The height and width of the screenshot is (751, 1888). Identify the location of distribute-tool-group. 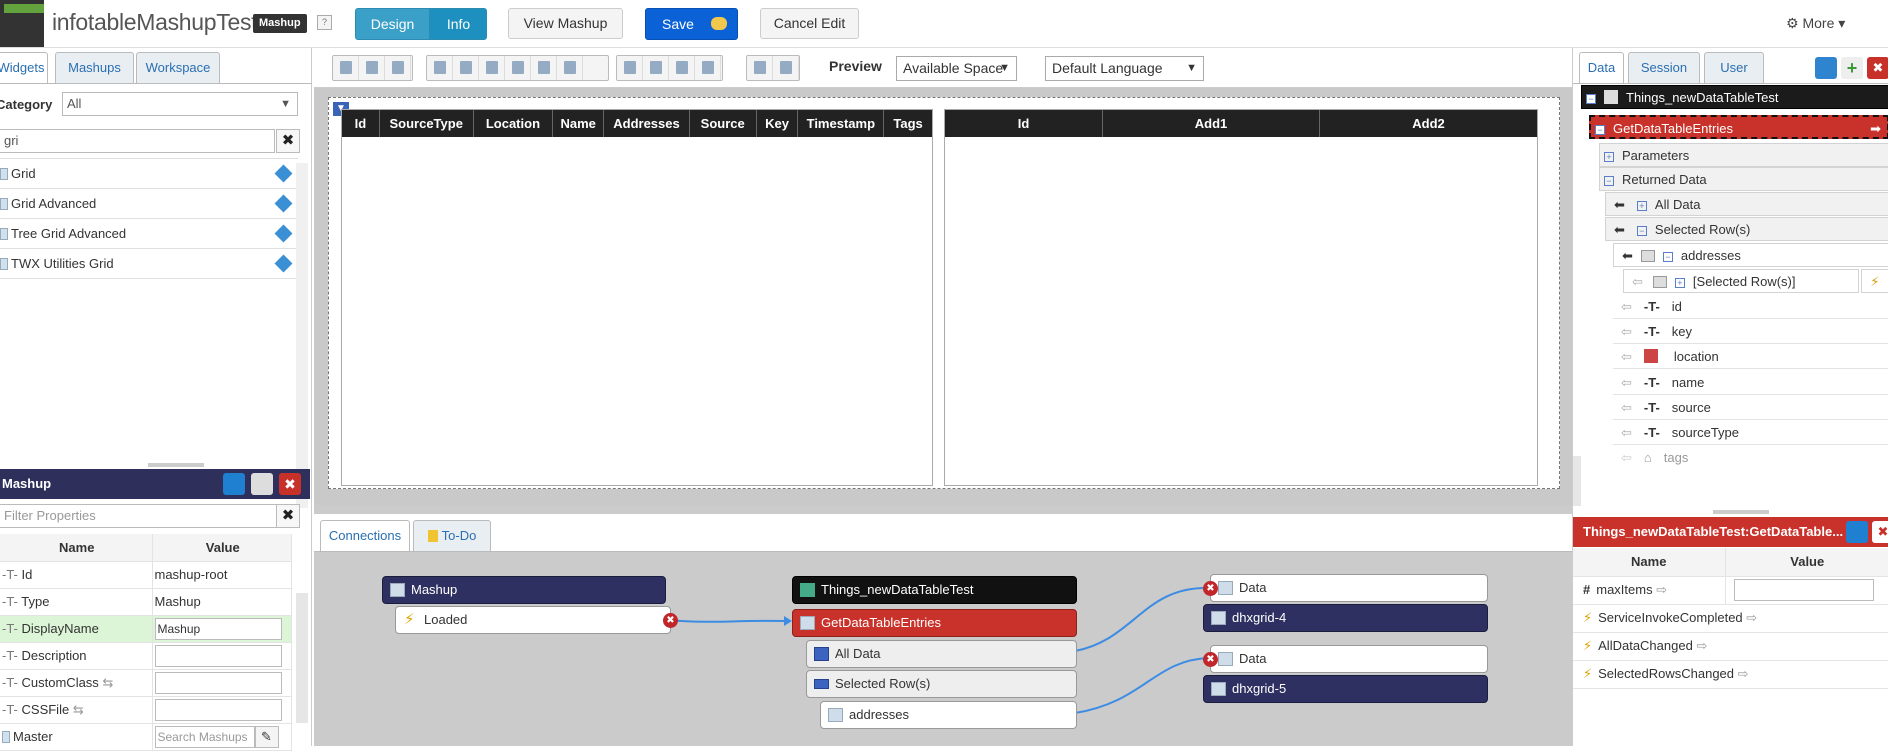
(669, 68).